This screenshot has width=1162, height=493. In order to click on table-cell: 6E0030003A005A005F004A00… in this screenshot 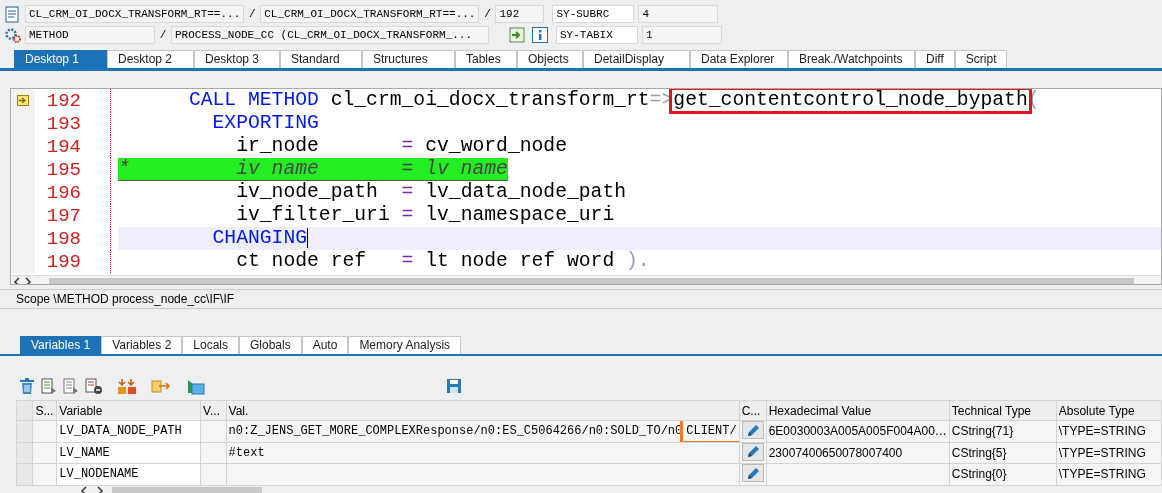, I will do `click(858, 431)`.